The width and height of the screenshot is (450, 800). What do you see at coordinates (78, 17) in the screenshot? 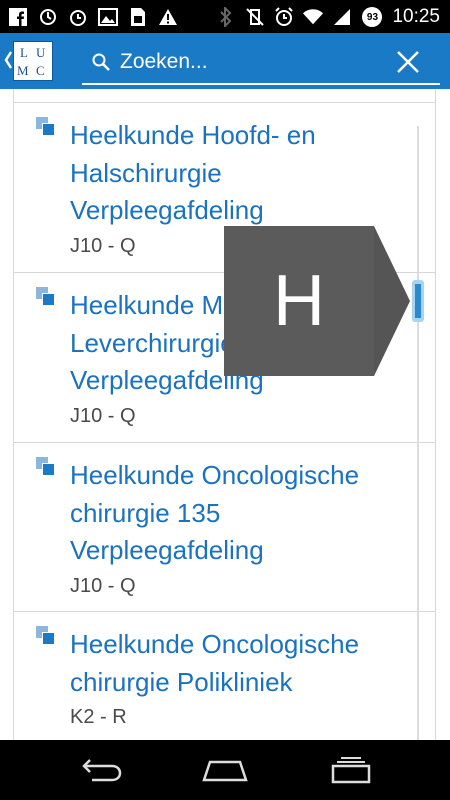
I see `alarm-icon` at bounding box center [78, 17].